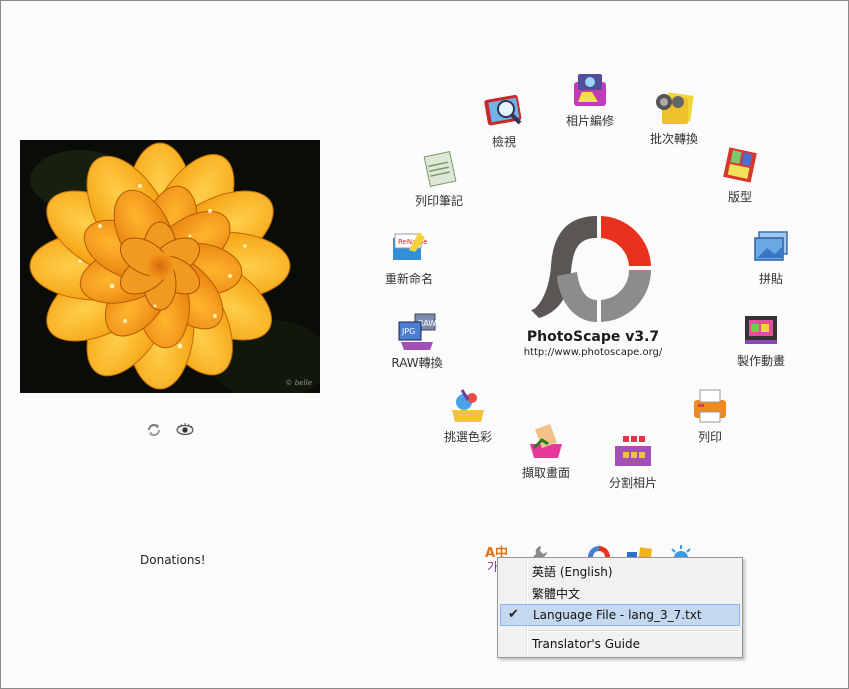 Image resolution: width=849 pixels, height=689 pixels. I want to click on menu-animated-gif: 製作動畫, so click(761, 339).